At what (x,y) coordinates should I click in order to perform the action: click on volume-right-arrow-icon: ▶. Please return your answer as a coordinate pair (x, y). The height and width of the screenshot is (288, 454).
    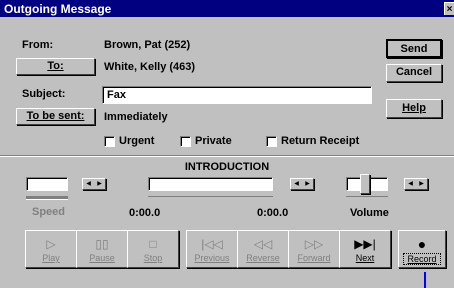
    Looking at the image, I should click on (421, 184).